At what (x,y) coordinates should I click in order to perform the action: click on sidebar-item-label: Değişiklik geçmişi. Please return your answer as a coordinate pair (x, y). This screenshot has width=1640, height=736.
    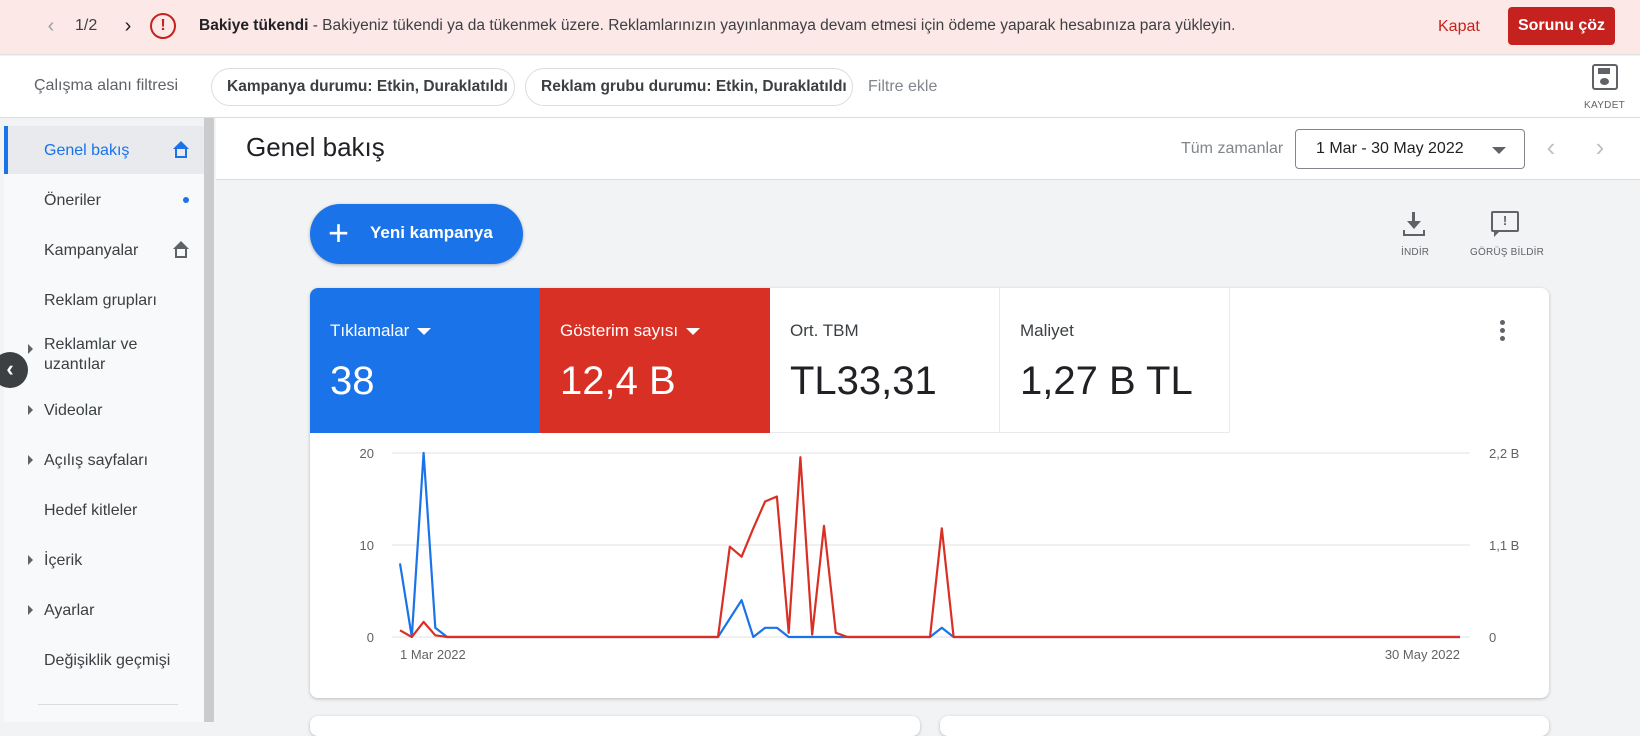
    Looking at the image, I should click on (107, 660).